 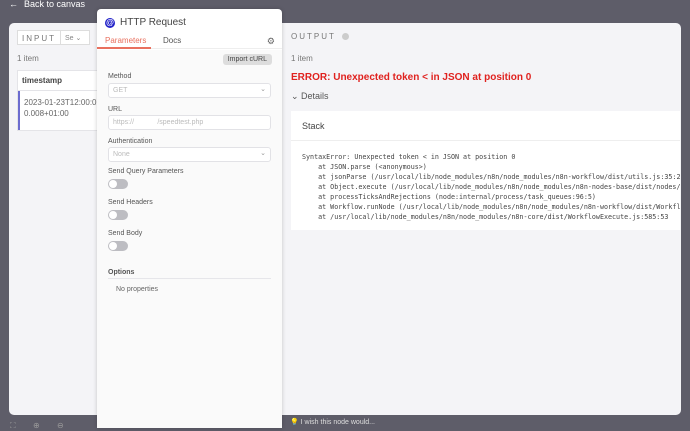 I want to click on send-body-label: Send Body, so click(x=125, y=233).